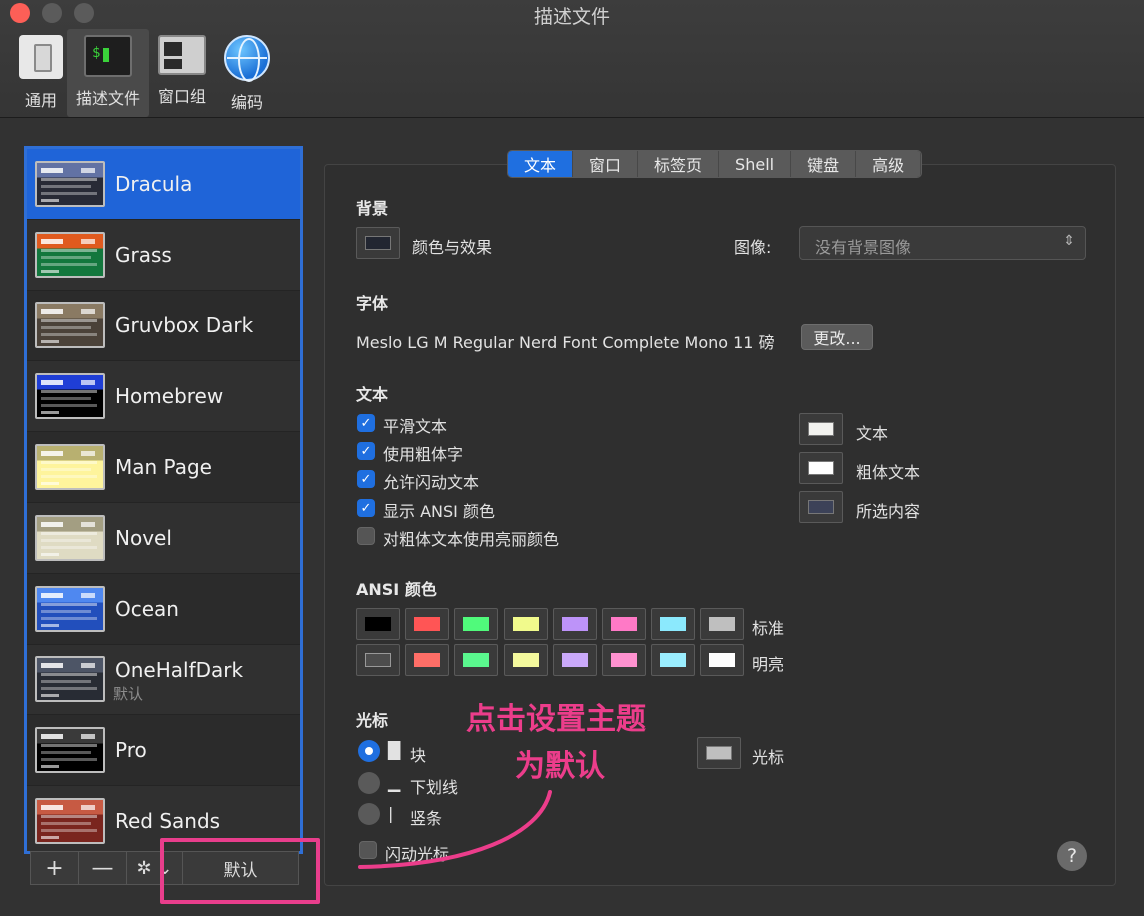 The width and height of the screenshot is (1144, 916). I want to click on tab-2: 标签页, so click(679, 164).